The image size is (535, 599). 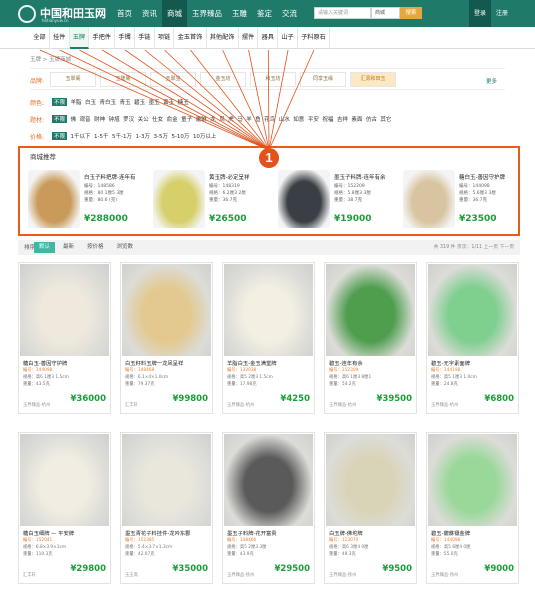 What do you see at coordinates (128, 119) in the screenshot?
I see `theme-option: 罗汉` at bounding box center [128, 119].